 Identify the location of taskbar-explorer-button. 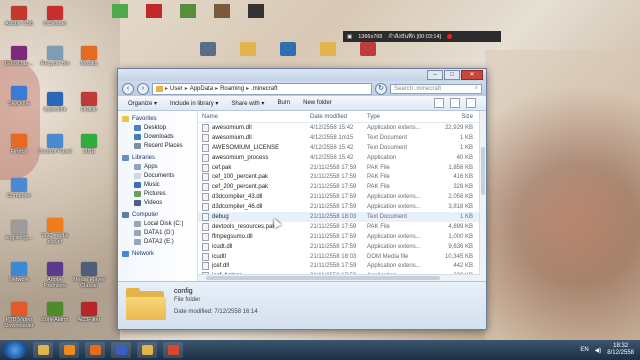
(43, 350).